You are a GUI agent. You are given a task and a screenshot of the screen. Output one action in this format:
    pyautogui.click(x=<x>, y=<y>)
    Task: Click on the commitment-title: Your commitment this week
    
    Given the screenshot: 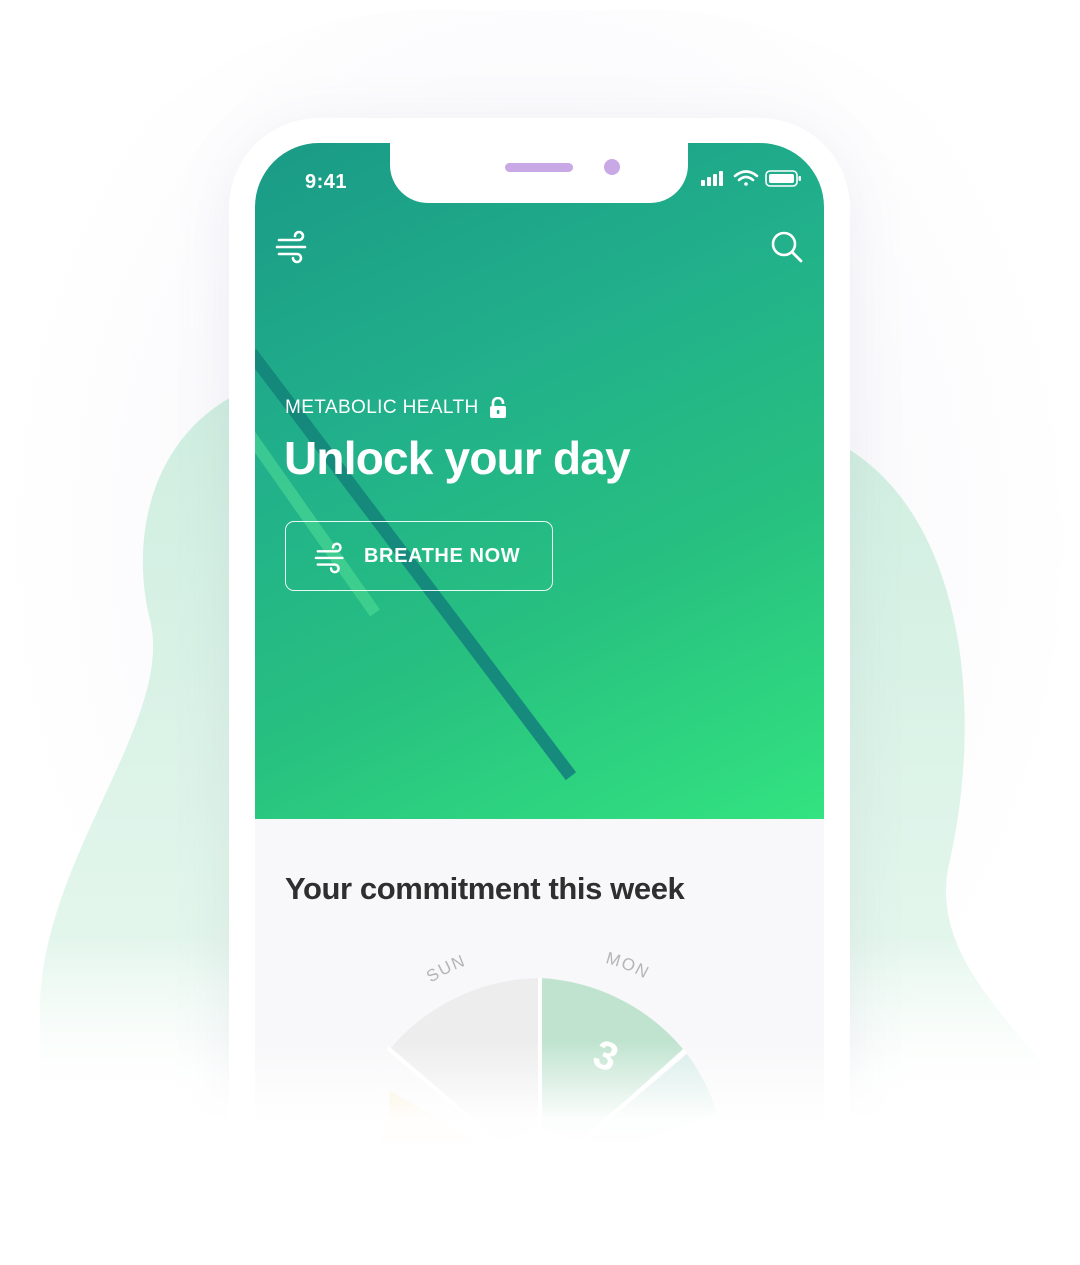 What is the action you would take?
    pyautogui.click(x=485, y=888)
    